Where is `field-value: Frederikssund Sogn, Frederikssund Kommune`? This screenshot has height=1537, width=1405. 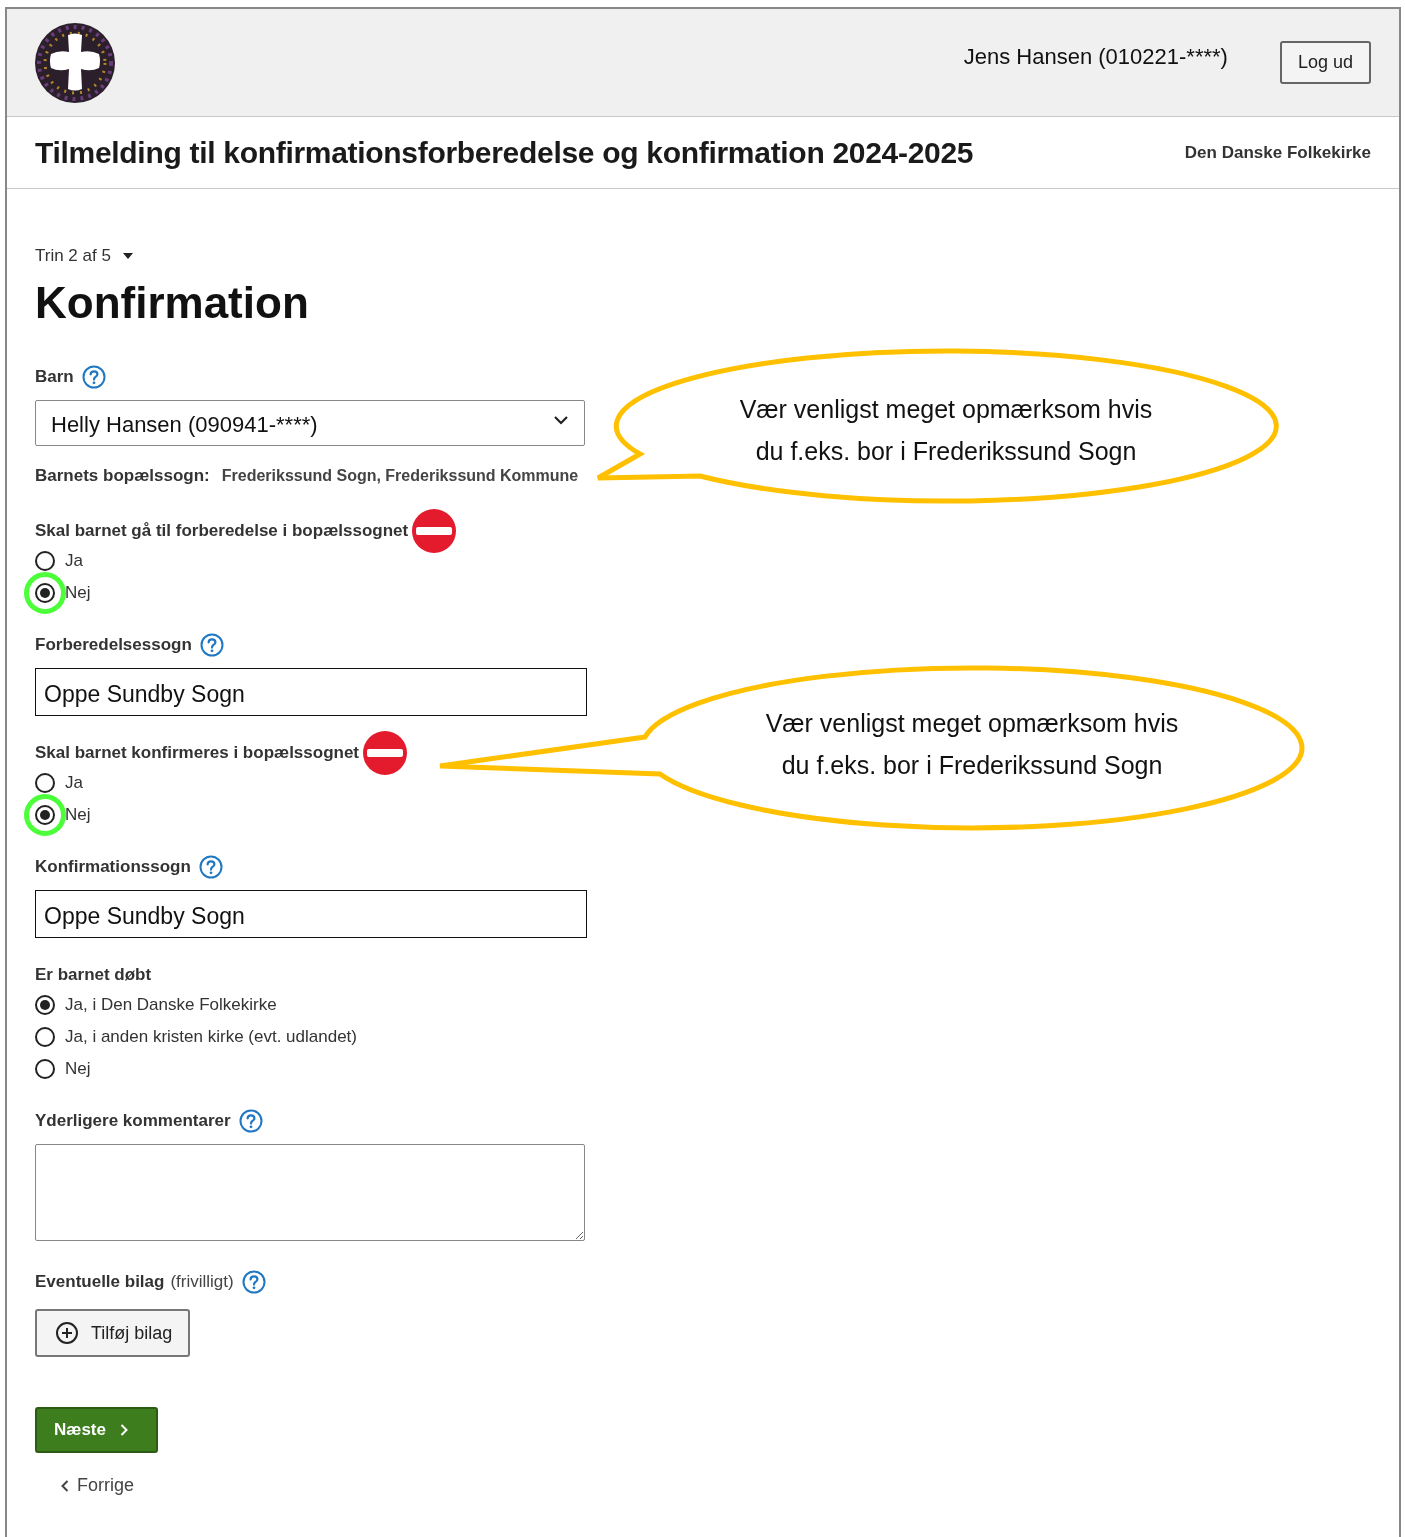 field-value: Frederikssund Sogn, Frederikssund Kommune is located at coordinates (400, 476).